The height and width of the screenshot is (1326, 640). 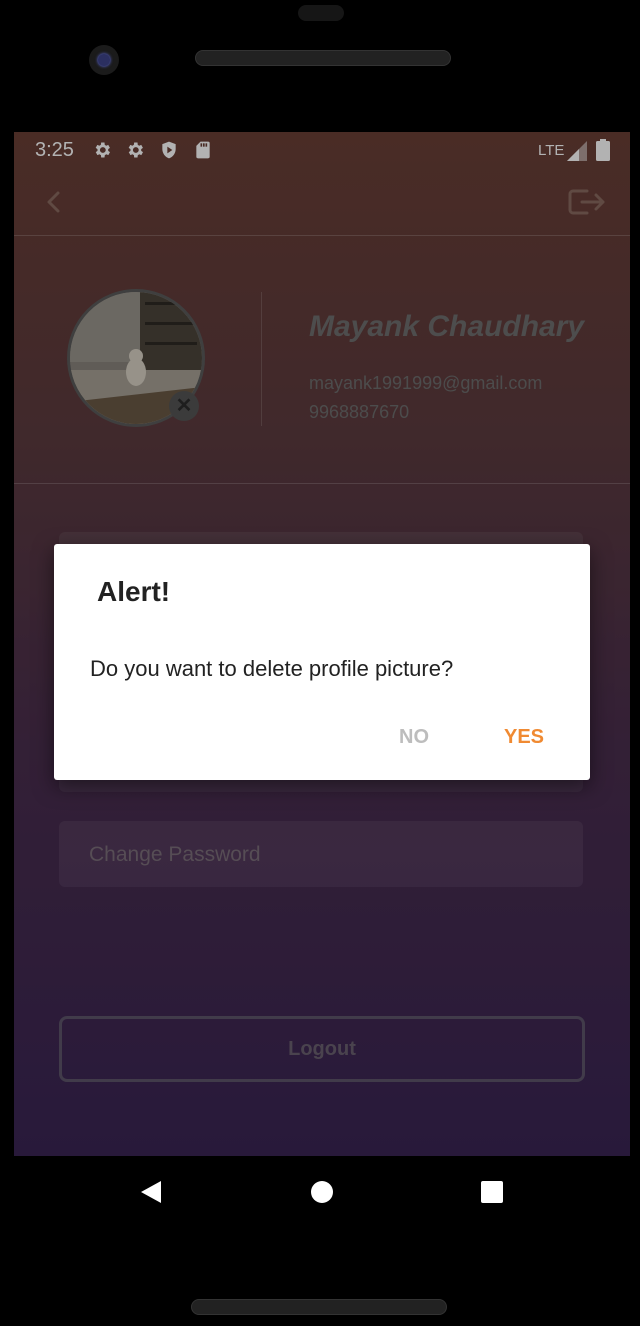 I want to click on dialog-title: Alert!, so click(x=134, y=591).